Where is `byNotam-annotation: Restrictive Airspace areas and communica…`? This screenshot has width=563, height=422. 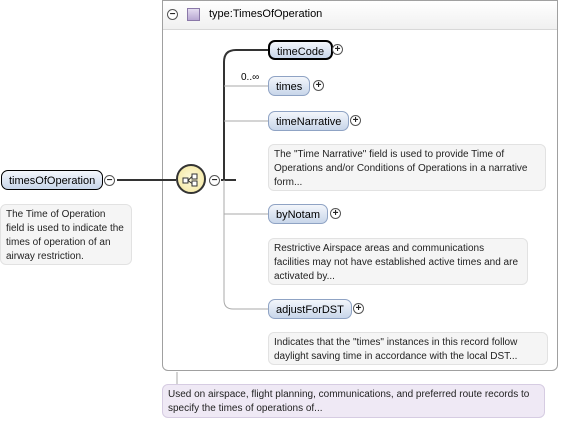 byNotam-annotation: Restrictive Airspace areas and communica… is located at coordinates (398, 261).